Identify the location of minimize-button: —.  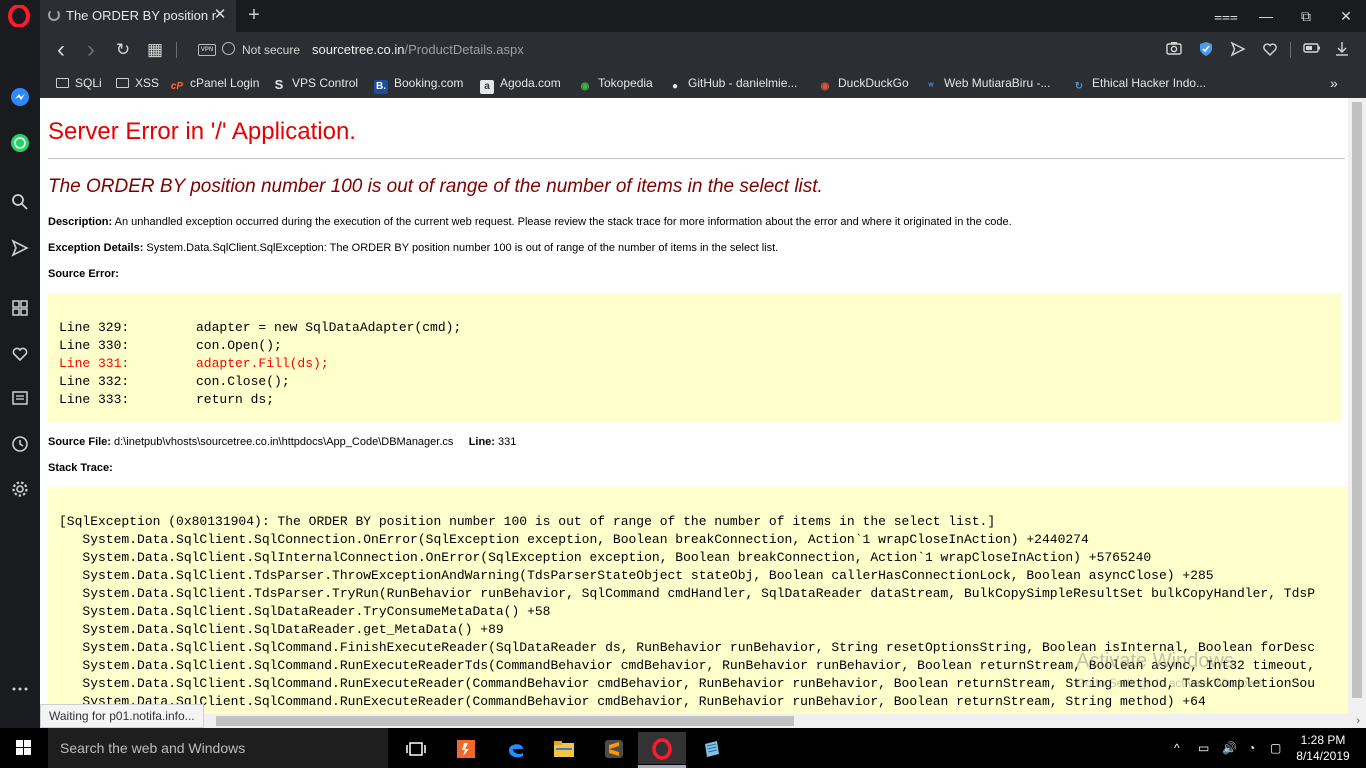
(1266, 16).